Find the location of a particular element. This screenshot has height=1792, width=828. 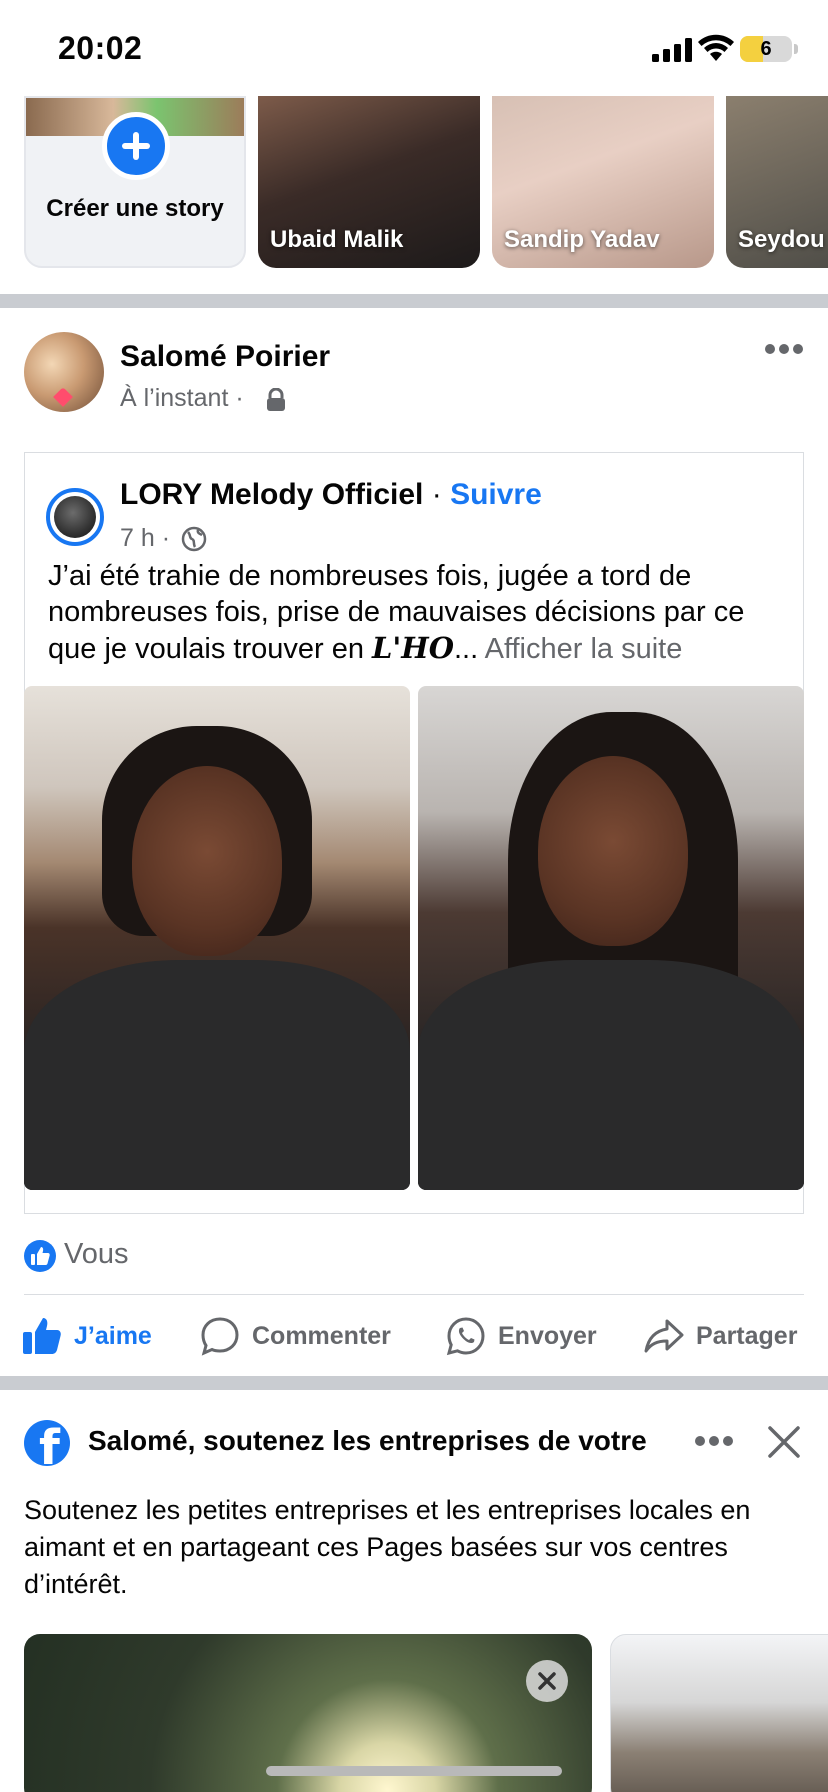

author-avatar is located at coordinates (64, 372).